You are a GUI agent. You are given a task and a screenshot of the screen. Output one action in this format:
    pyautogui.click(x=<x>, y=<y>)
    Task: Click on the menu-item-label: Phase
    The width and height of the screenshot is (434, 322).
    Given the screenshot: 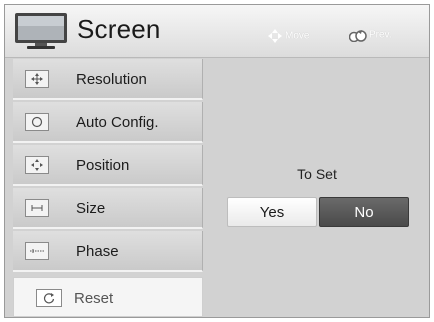 What is the action you would take?
    pyautogui.click(x=97, y=251)
    